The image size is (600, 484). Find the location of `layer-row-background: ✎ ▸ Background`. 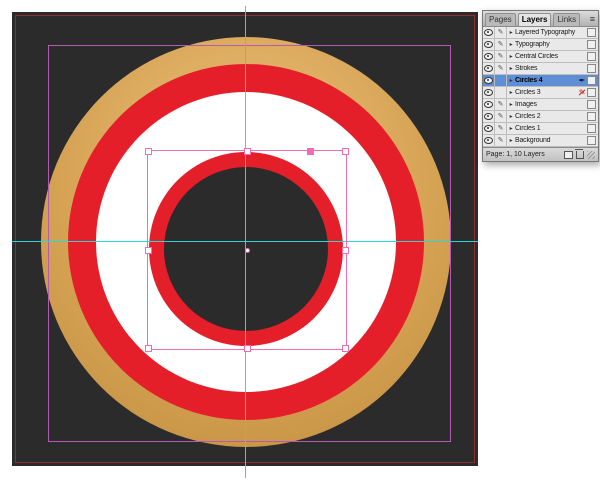

layer-row-background: ✎ ▸ Background is located at coordinates (540, 141).